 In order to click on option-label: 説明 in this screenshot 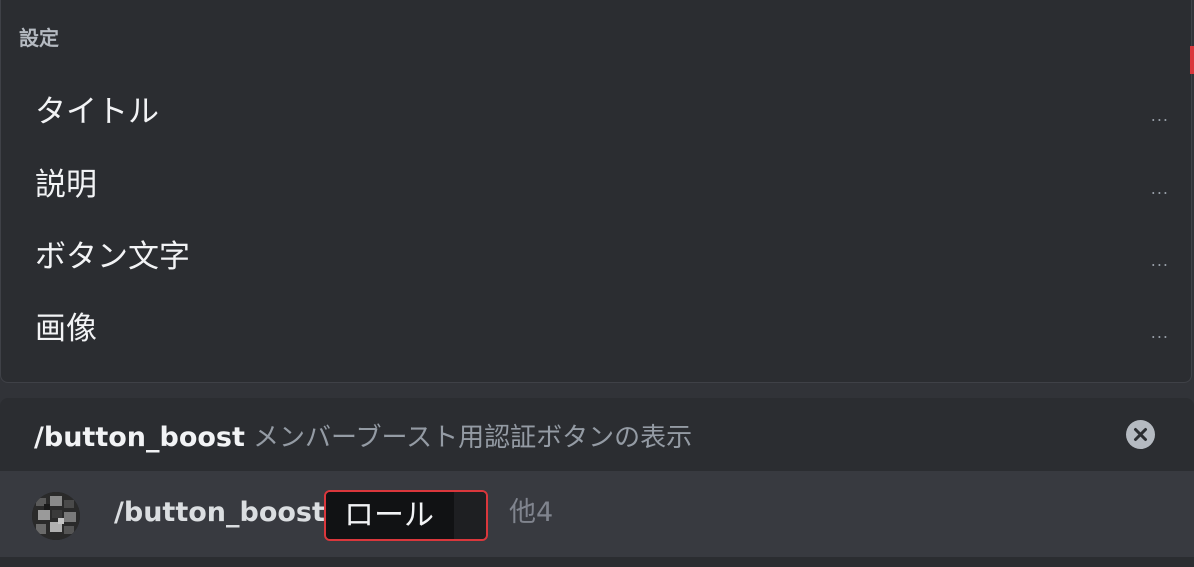, I will do `click(66, 185)`.